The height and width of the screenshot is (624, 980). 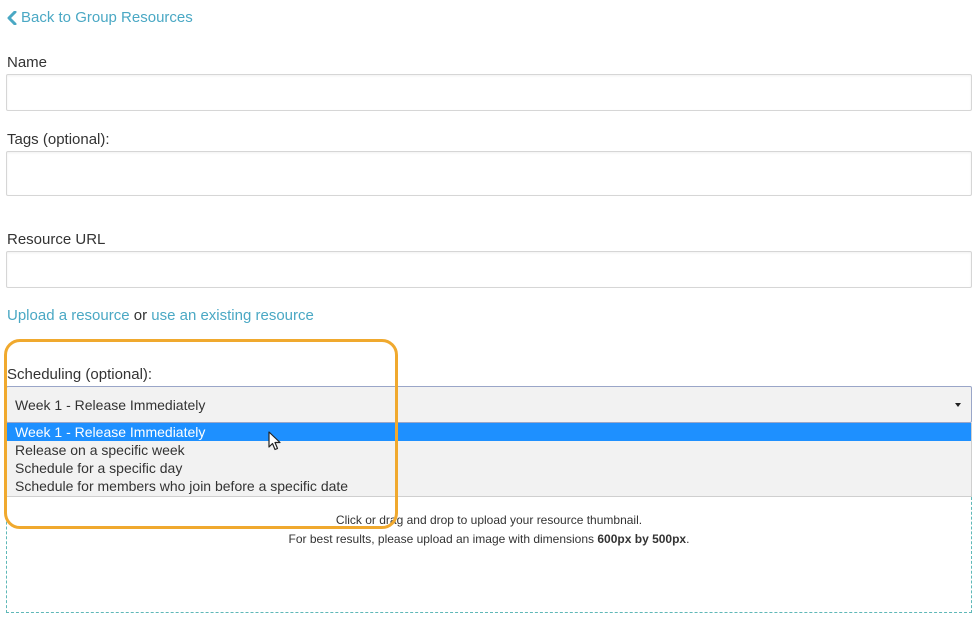 I want to click on back-to-group-resources-link: Back to Group Resources, so click(x=100, y=17).